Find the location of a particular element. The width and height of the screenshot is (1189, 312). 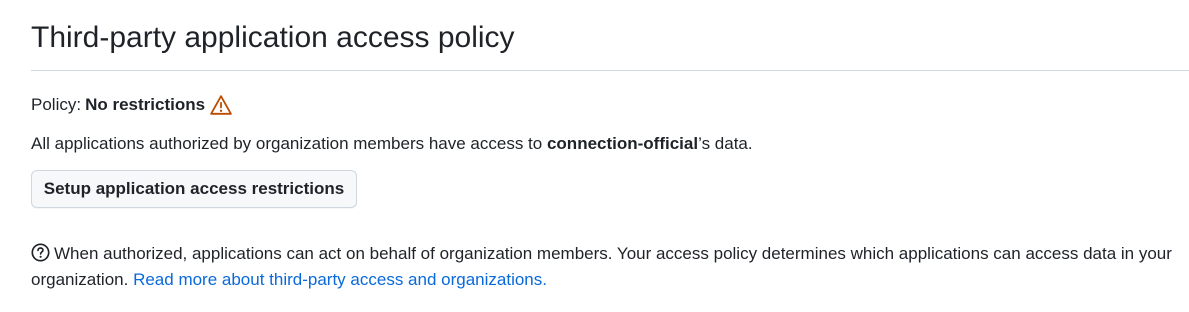

policy-status: Policy: No restrictions is located at coordinates (131, 105).